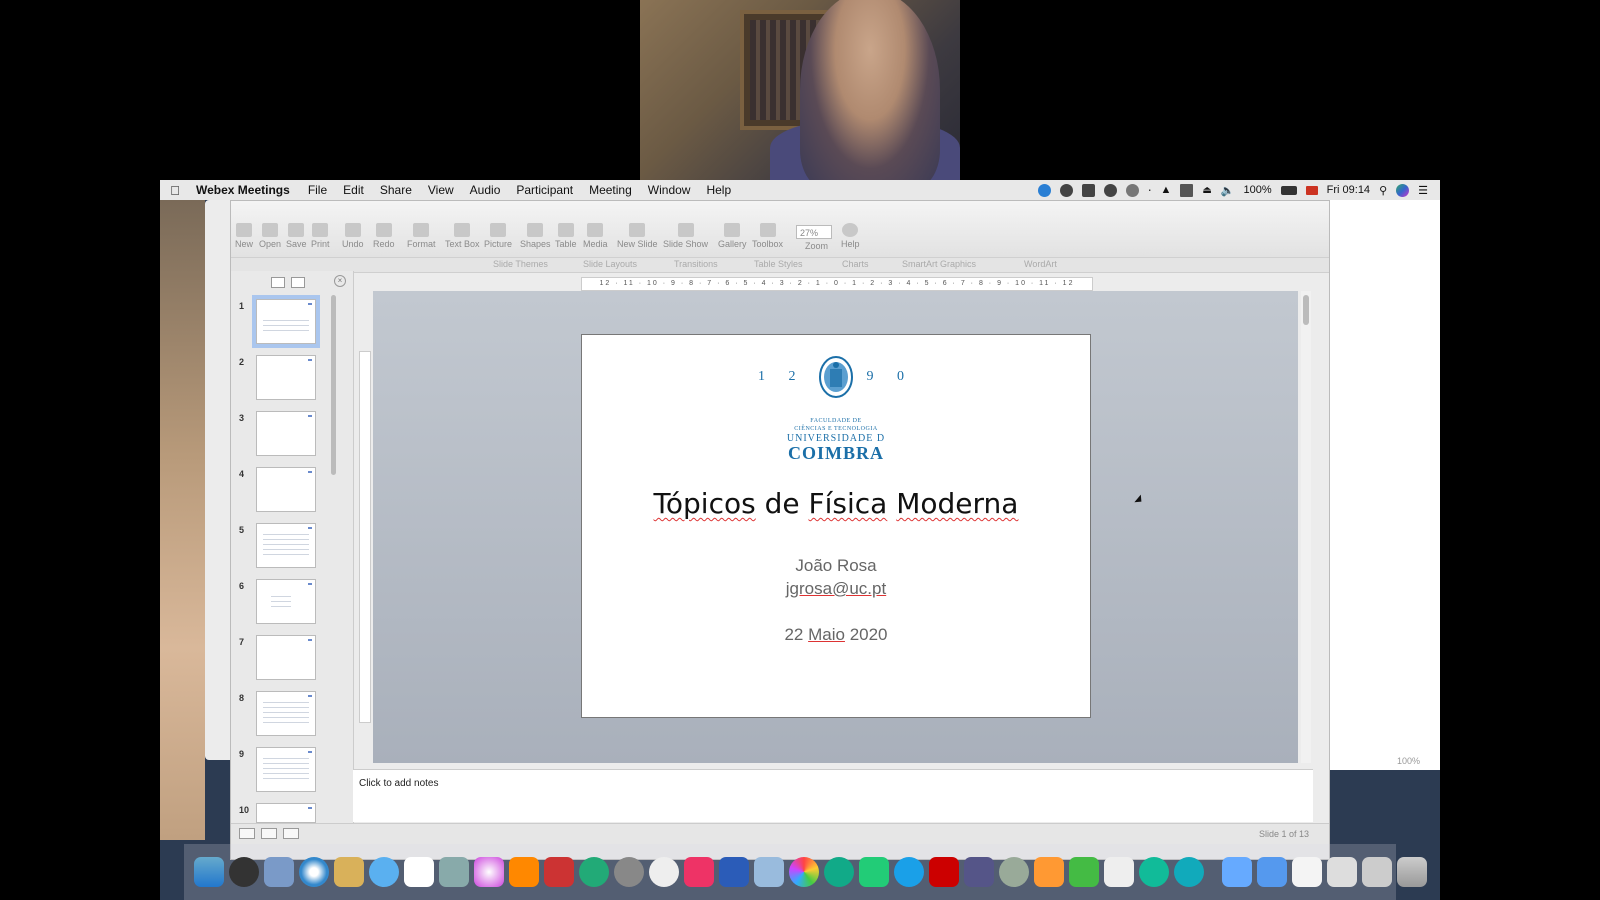 This screenshot has height=900, width=1600. Describe the element at coordinates (1206, 190) in the screenshot. I see `eject-icon: ⏏` at that location.